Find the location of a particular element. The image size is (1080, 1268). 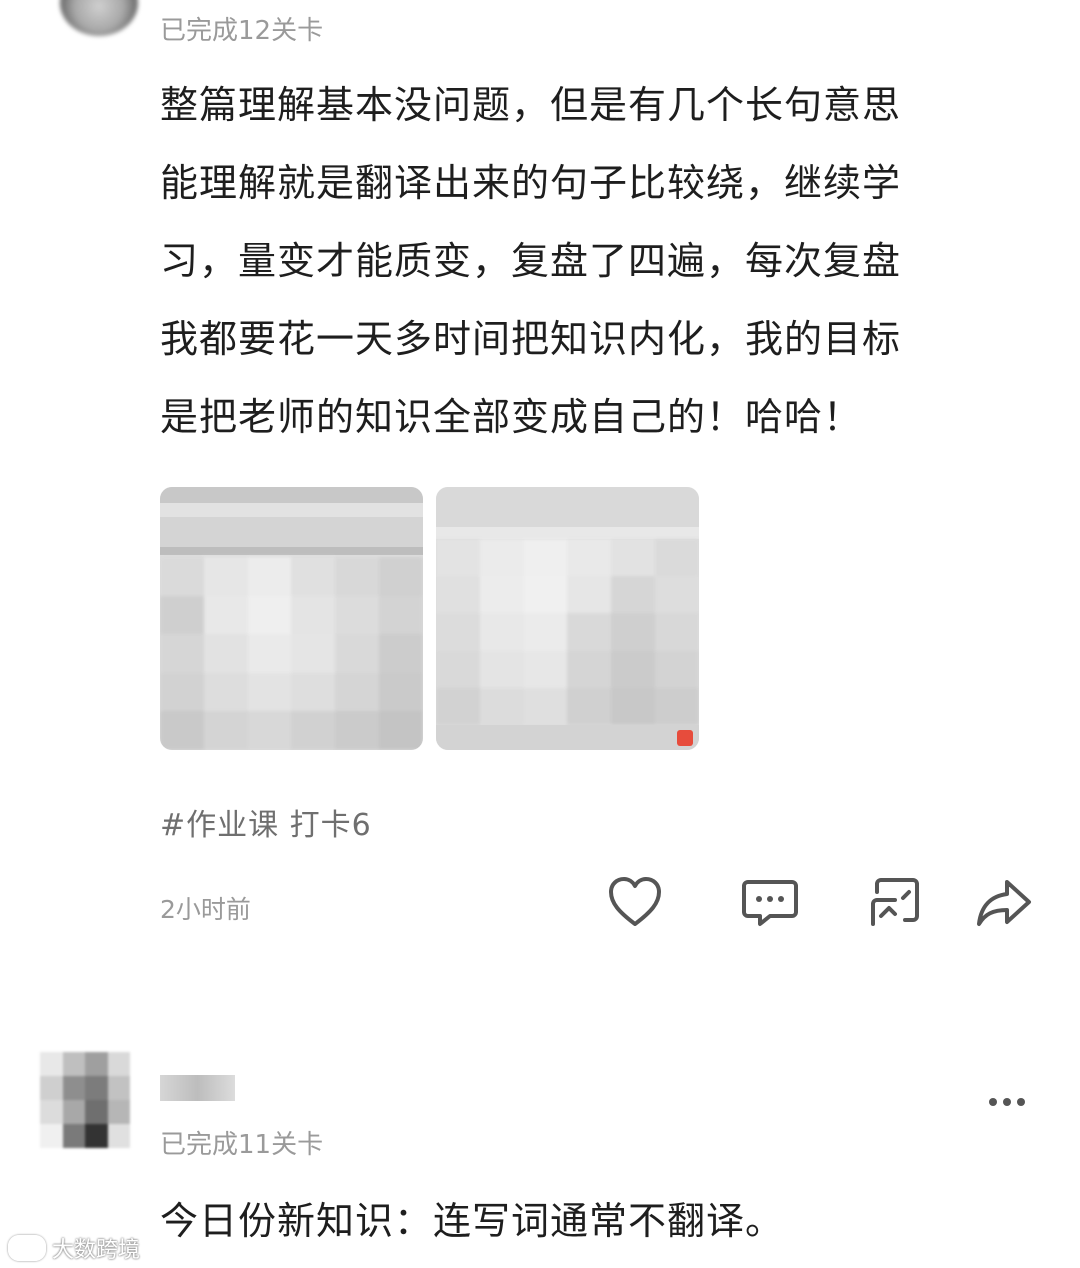

more-options-button is located at coordinates (1007, 1102).